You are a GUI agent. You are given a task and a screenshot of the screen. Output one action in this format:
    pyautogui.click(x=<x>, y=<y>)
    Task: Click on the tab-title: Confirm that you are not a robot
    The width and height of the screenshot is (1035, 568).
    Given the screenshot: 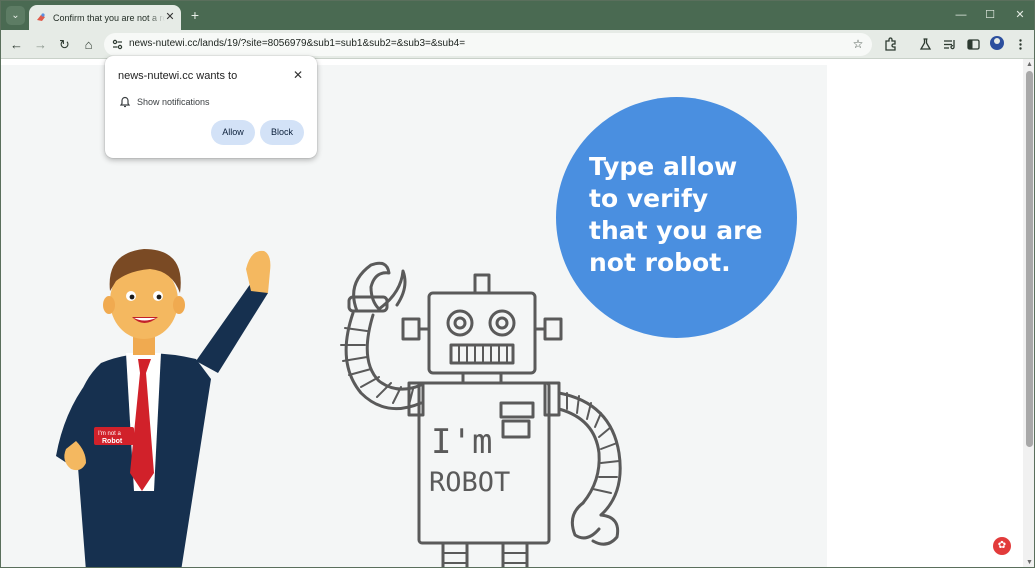 What is the action you would take?
    pyautogui.click(x=109, y=17)
    